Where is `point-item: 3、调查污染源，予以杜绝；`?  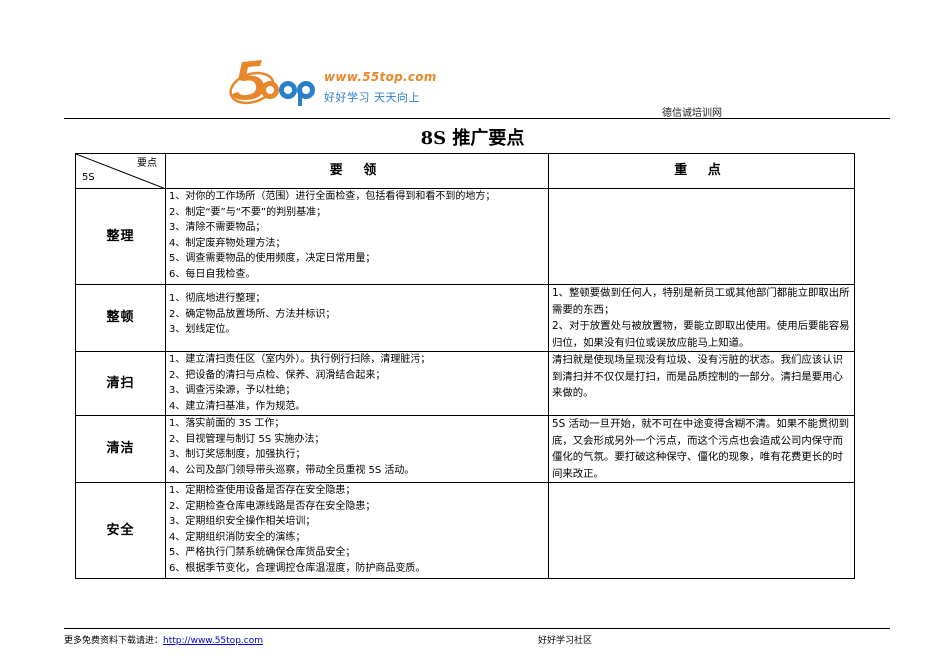 point-item: 3、调查污染源，予以杜绝； is located at coordinates (232, 391).